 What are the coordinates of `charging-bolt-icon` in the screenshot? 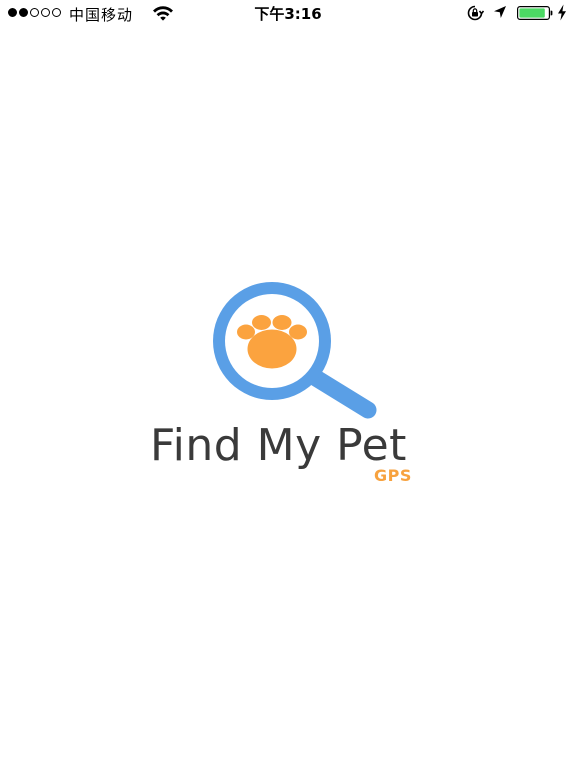 It's located at (562, 12).